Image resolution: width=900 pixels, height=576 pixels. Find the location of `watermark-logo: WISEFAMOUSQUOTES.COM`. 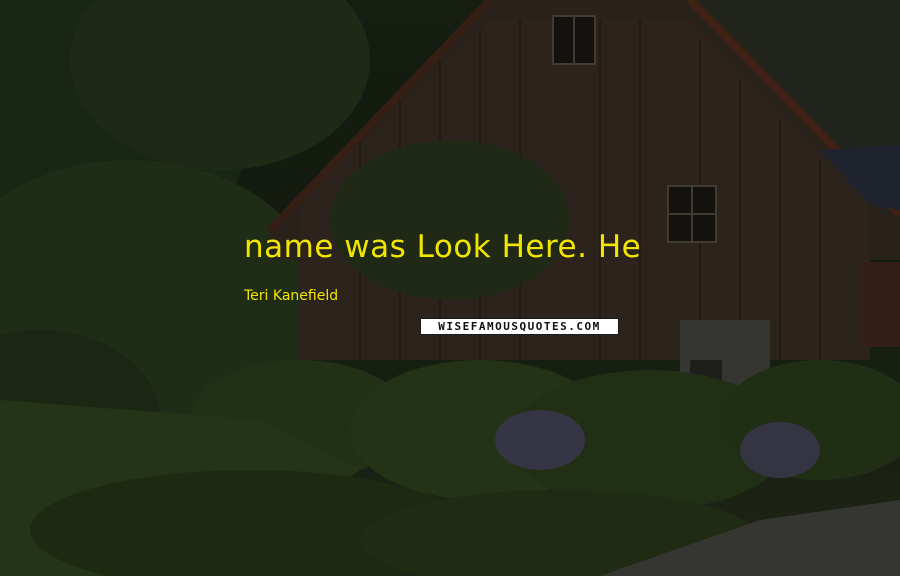

watermark-logo: WISEFAMOUSQUOTES.COM is located at coordinates (519, 326).